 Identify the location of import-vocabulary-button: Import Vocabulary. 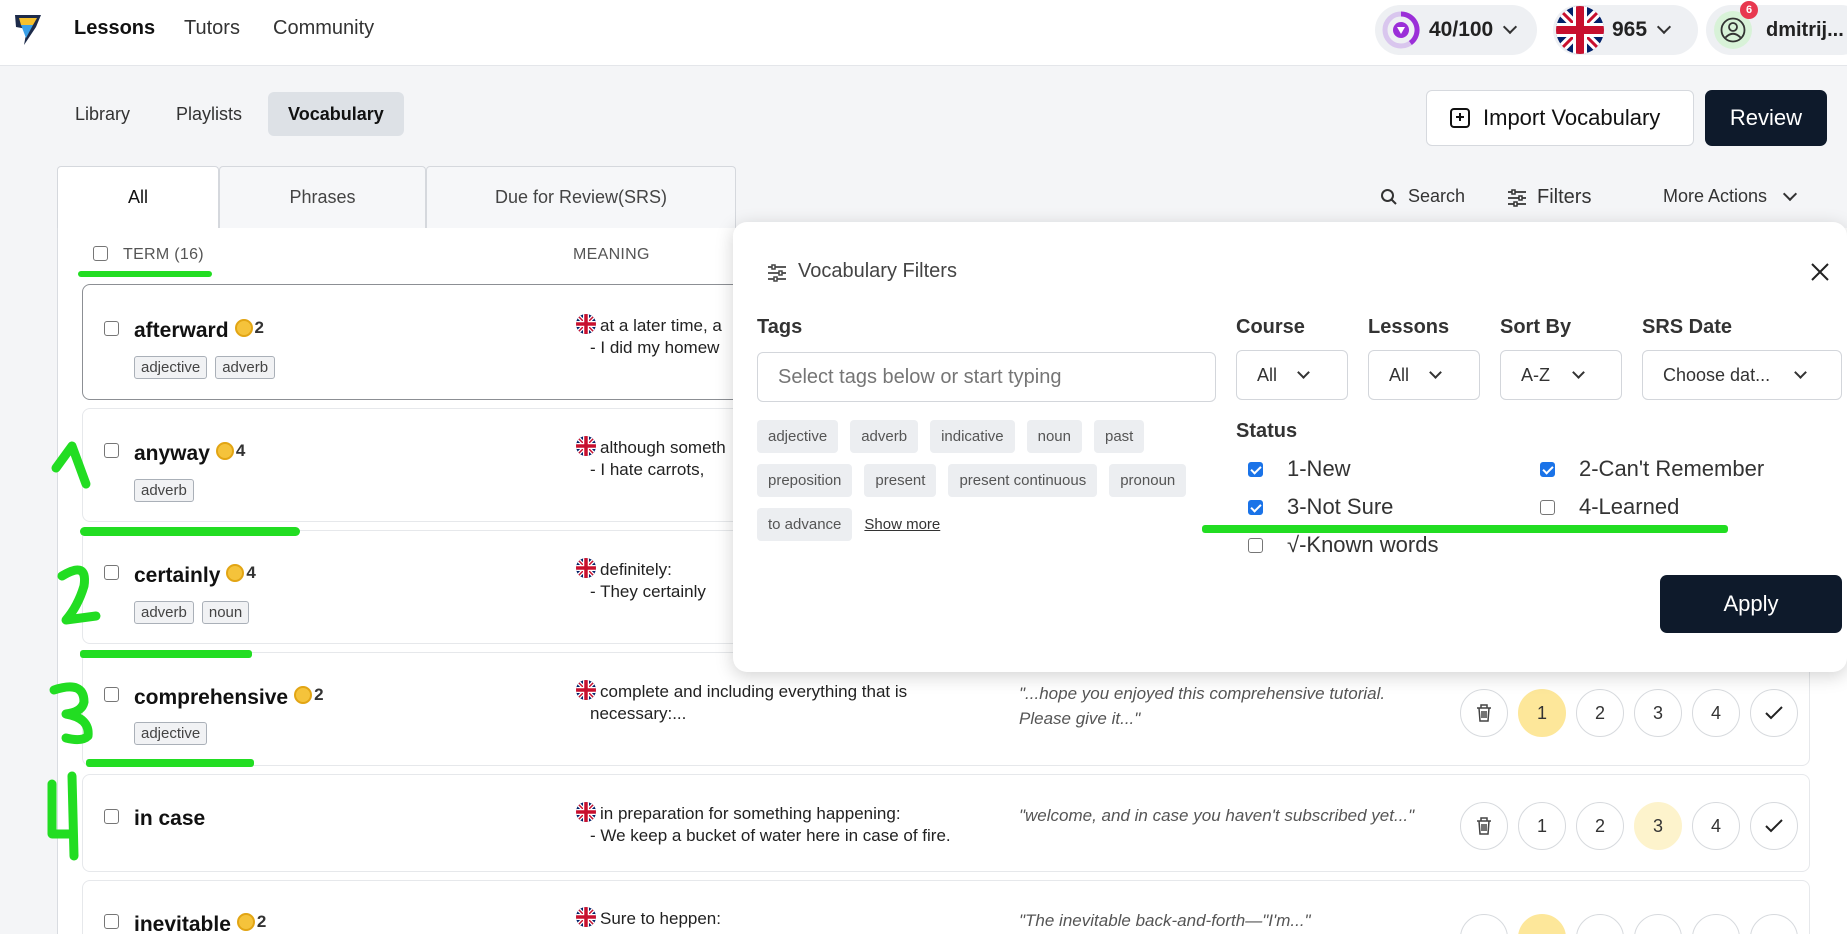
(1560, 118).